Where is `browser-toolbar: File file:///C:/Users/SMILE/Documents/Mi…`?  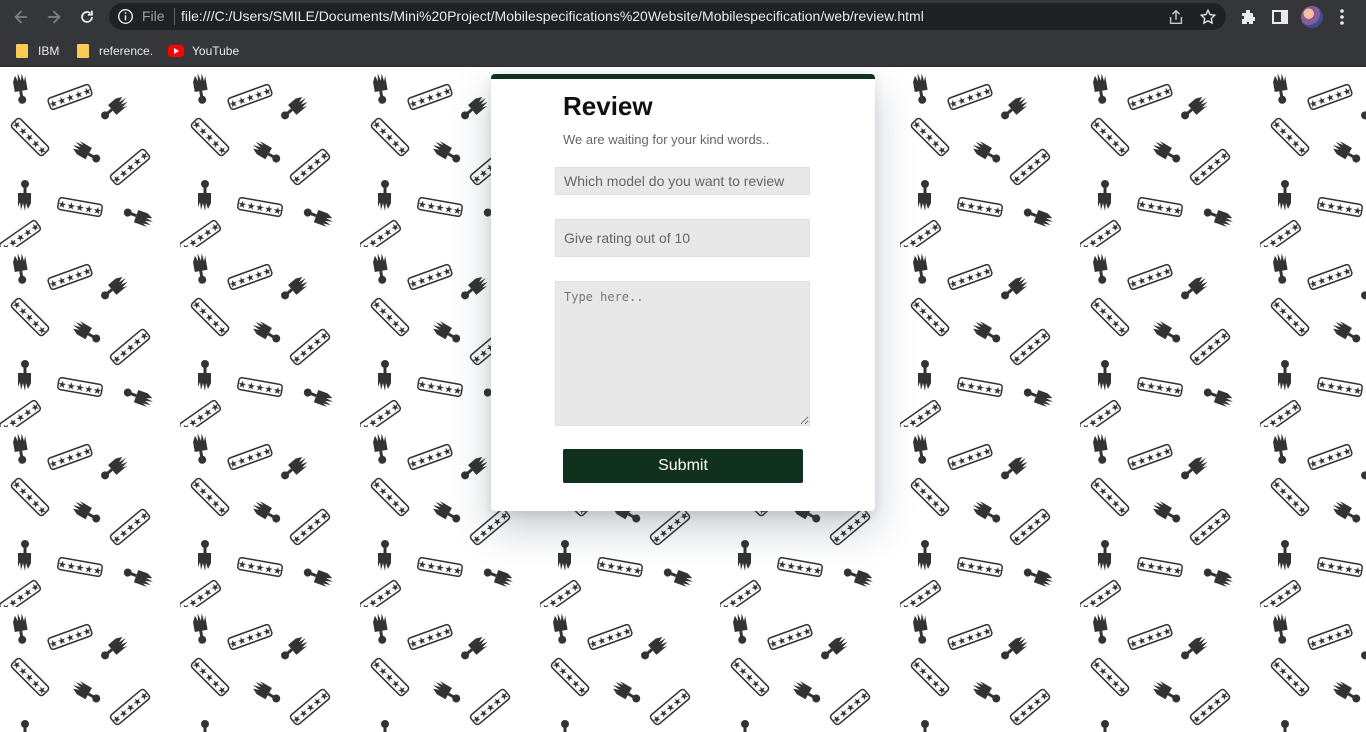
browser-toolbar: File file:///C:/Users/SMILE/Documents/Mi… is located at coordinates (683, 17).